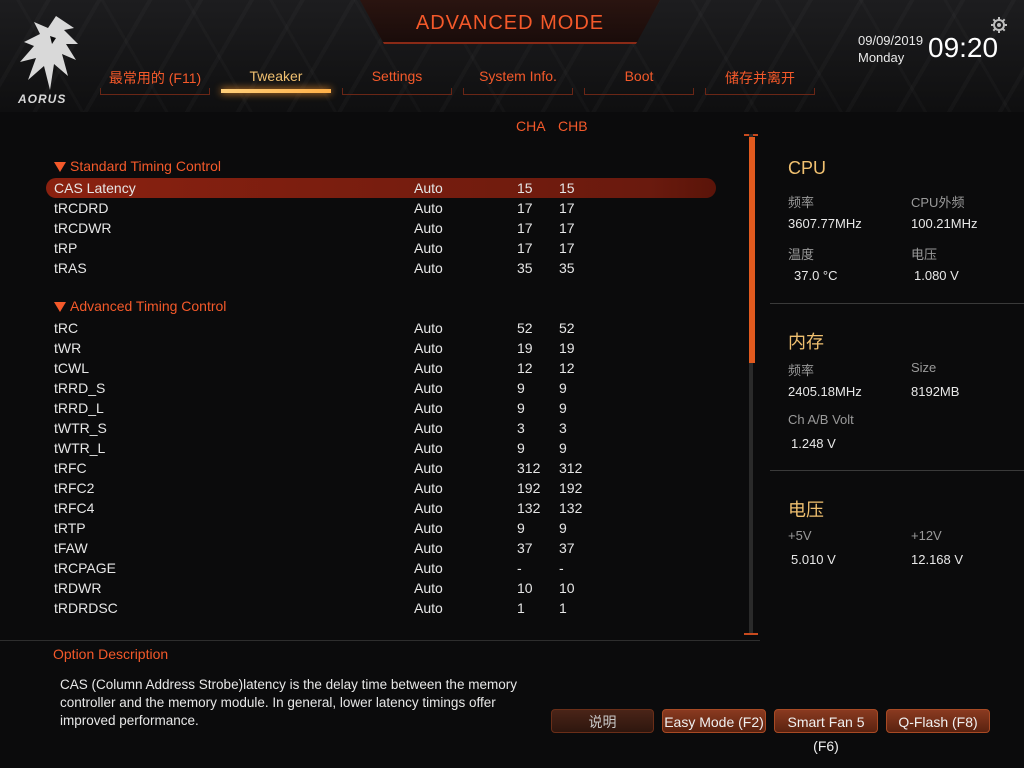 The height and width of the screenshot is (768, 1024). Describe the element at coordinates (276, 82) in the screenshot. I see `tab-tweaker: Tweaker` at that location.